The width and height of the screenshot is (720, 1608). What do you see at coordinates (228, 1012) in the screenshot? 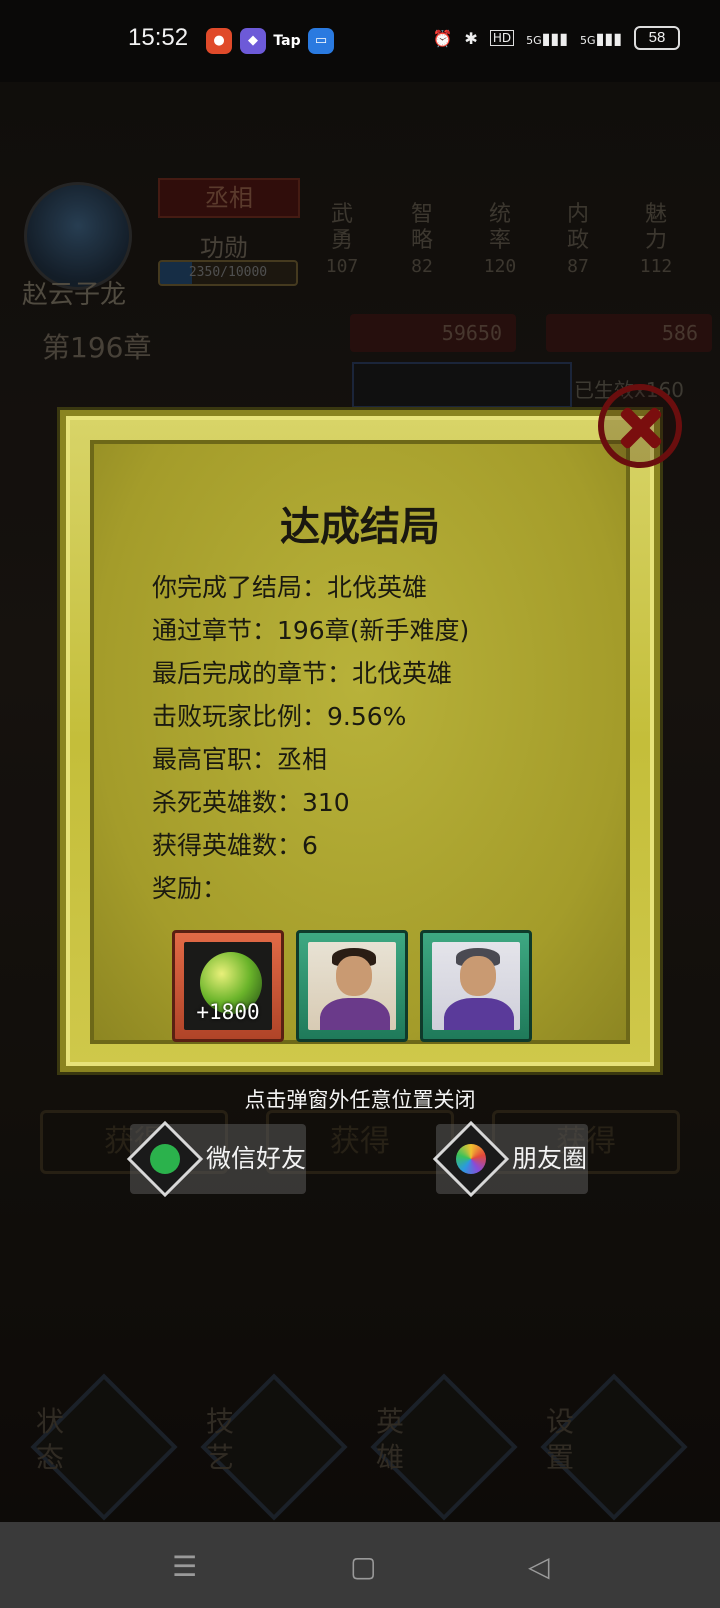
I see `reward-amount: +1800` at bounding box center [228, 1012].